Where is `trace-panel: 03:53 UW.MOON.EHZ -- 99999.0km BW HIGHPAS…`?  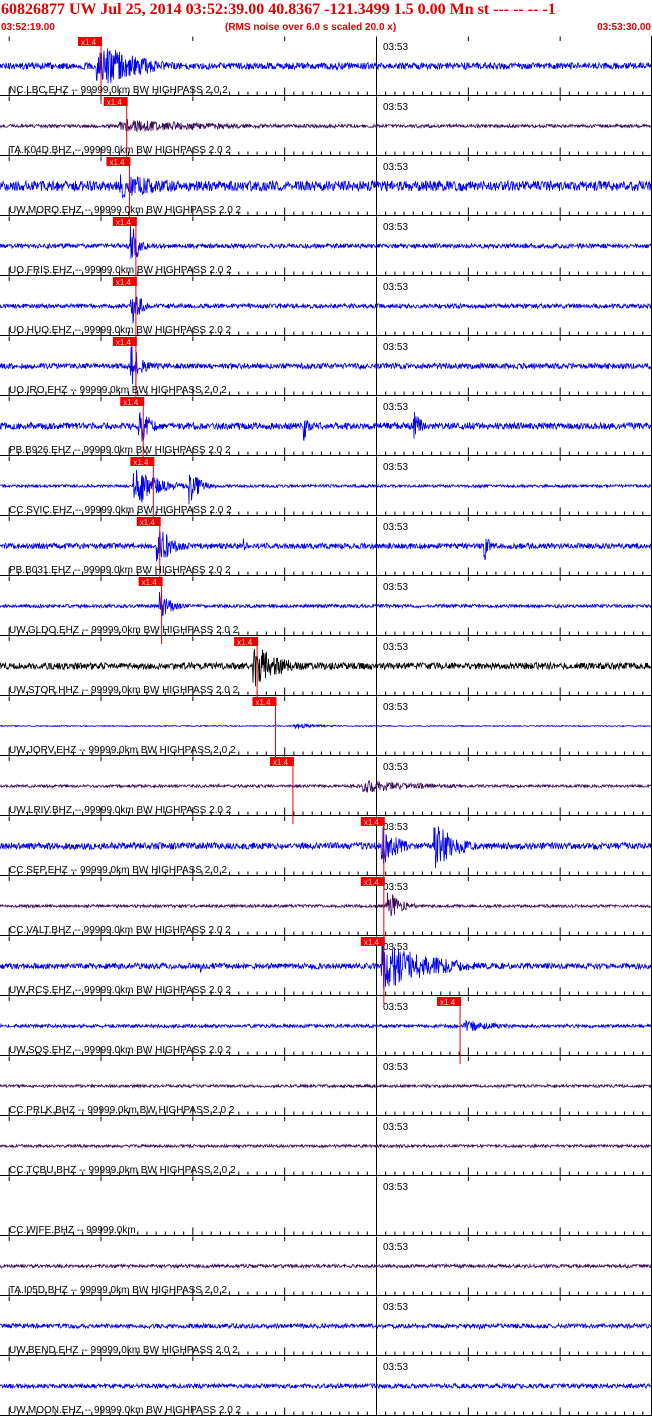
trace-panel: 03:53 UW.MOON.EHZ -- 99999.0km BW HIGHPAS… is located at coordinates (326, 1386).